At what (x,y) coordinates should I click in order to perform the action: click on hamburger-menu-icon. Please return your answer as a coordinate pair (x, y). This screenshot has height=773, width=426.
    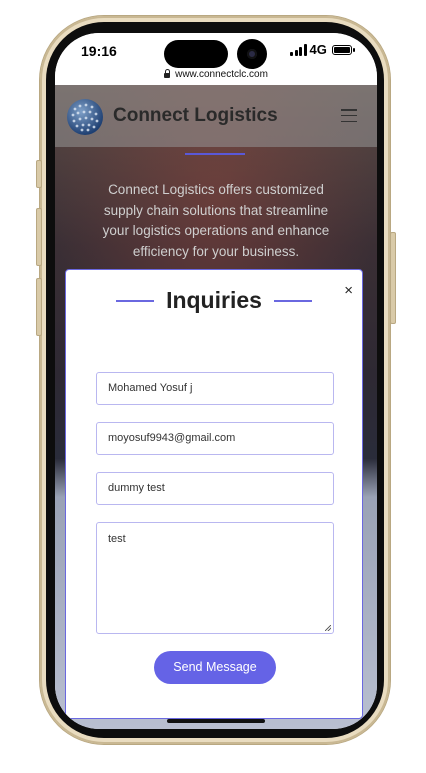
    Looking at the image, I should click on (349, 115).